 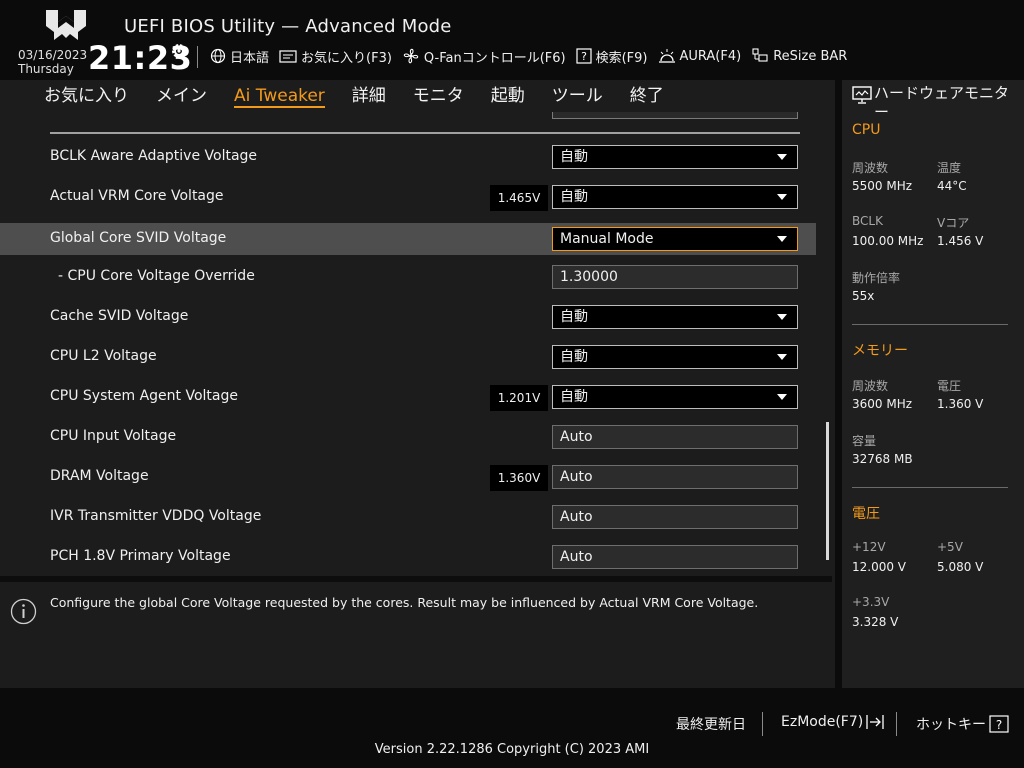 I want to click on setting-label: CPU System Agent Voltage, so click(x=144, y=396).